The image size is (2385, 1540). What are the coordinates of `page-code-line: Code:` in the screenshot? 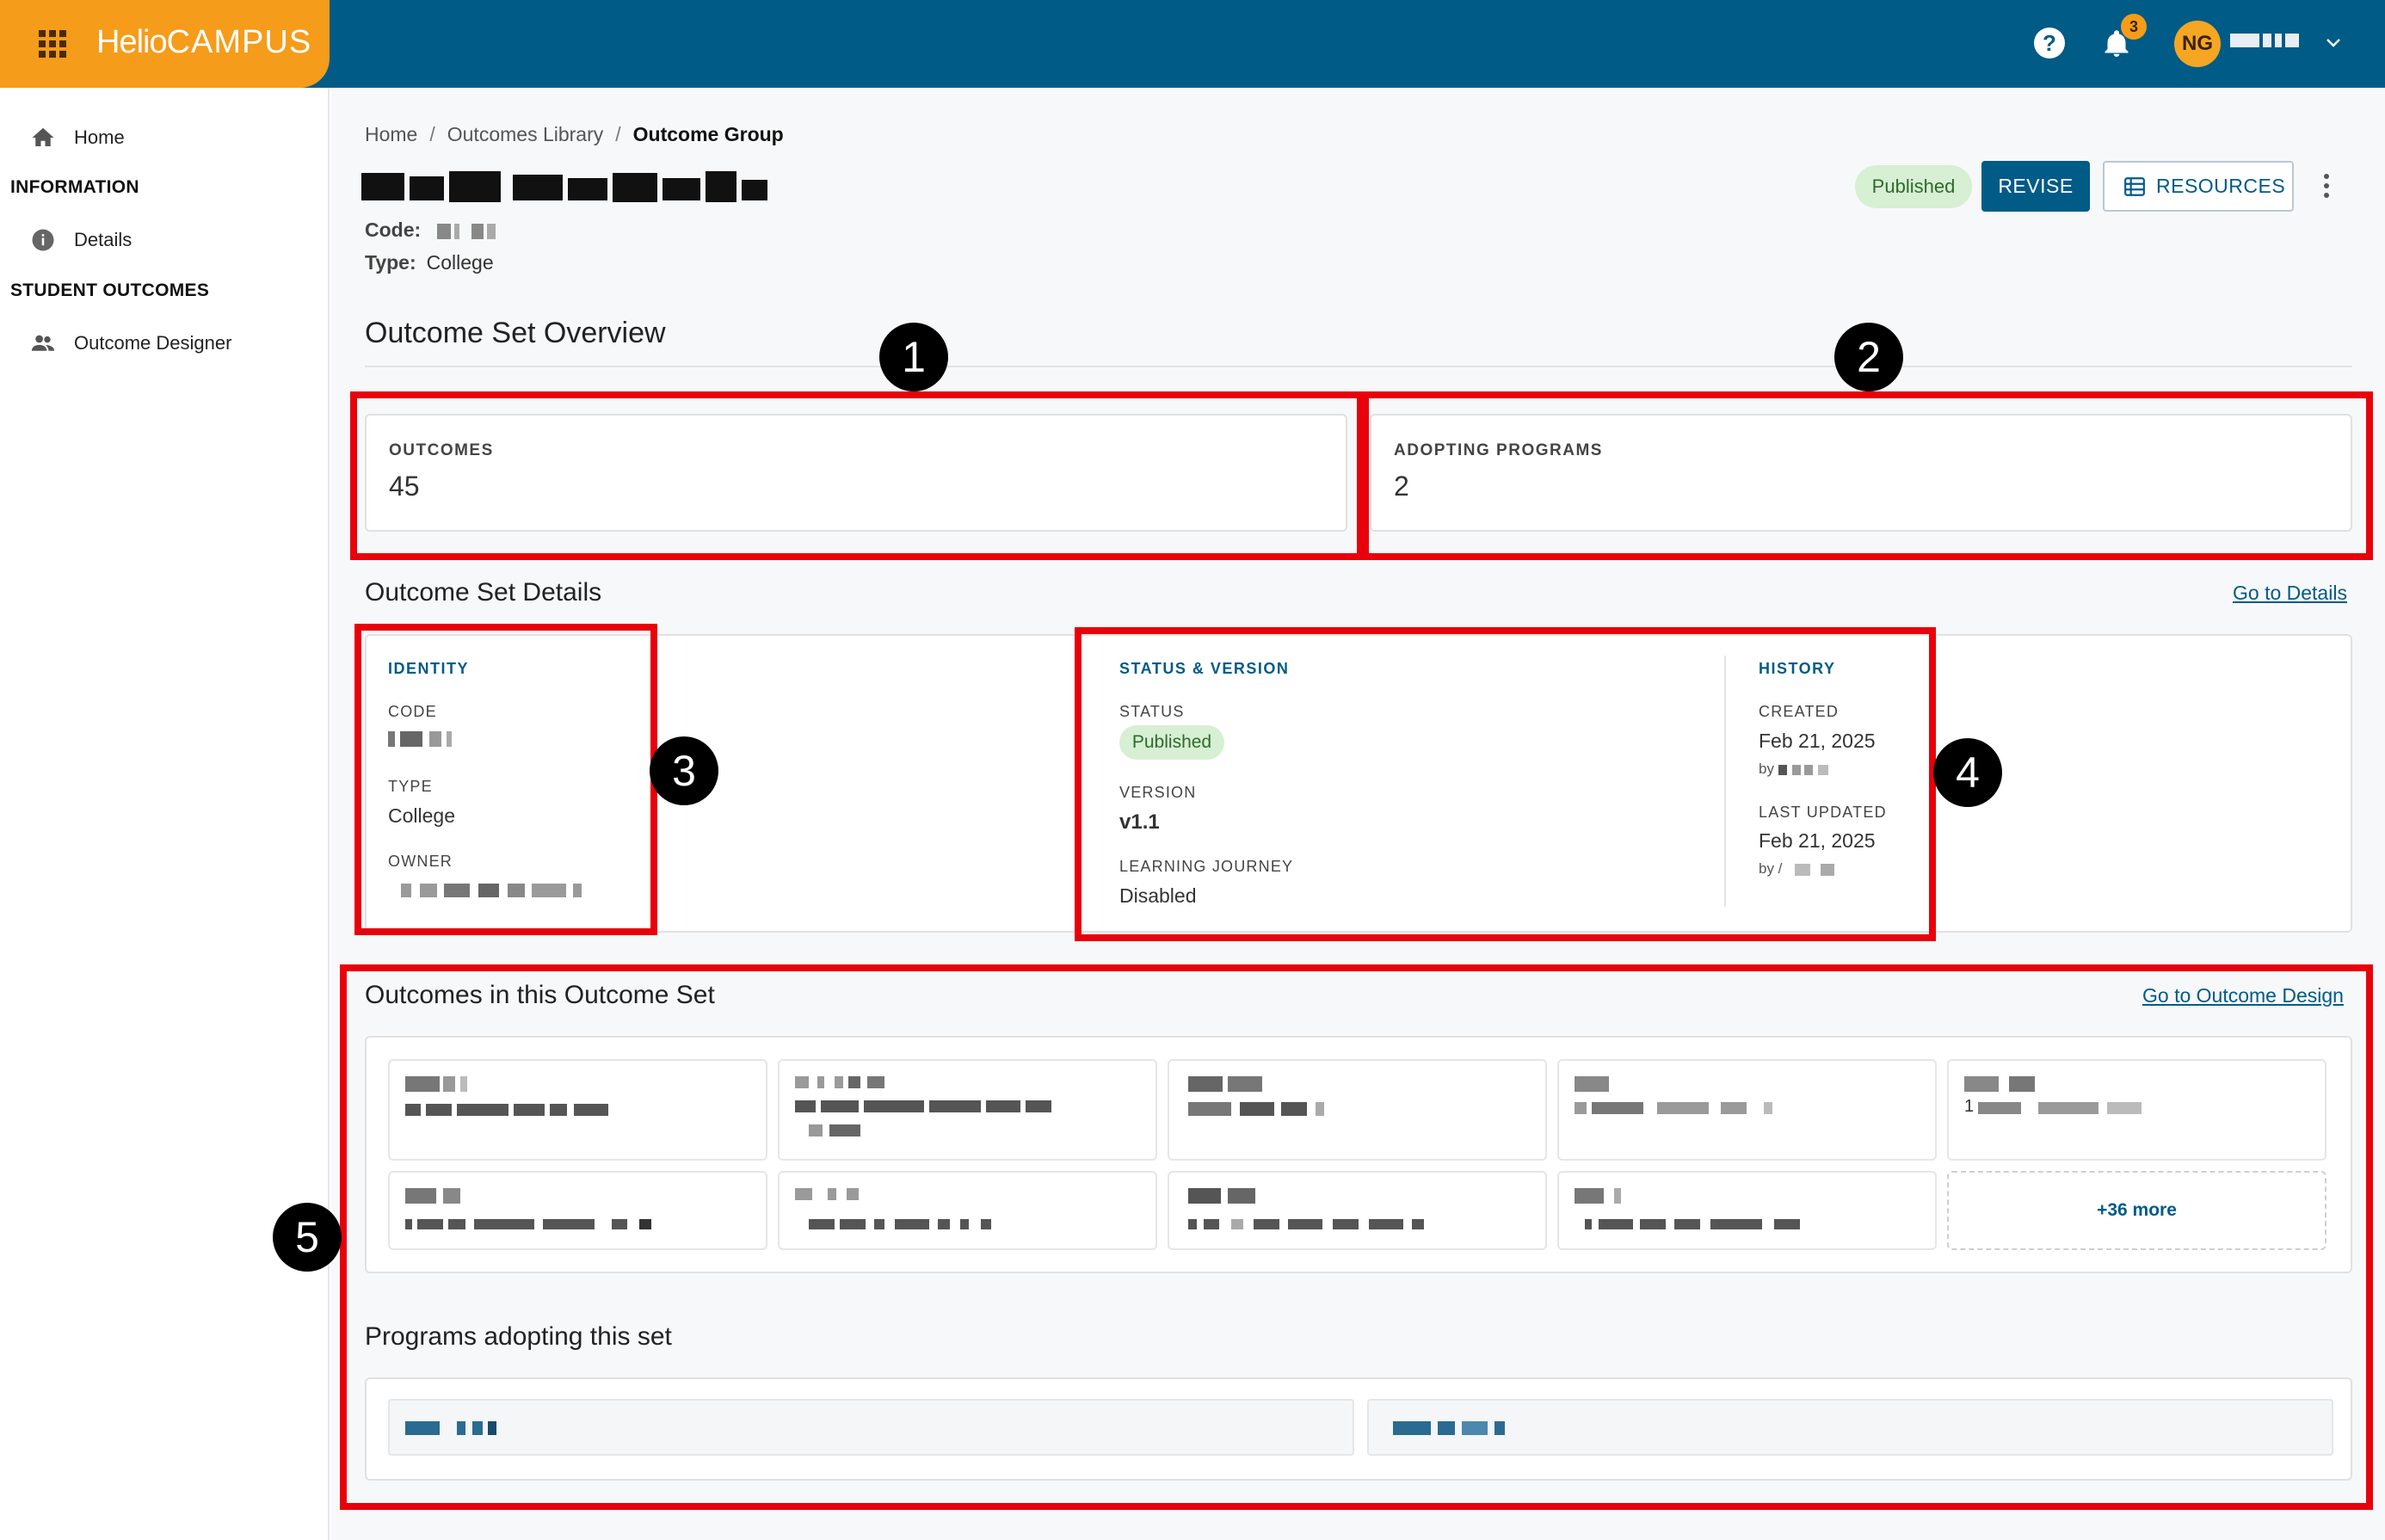 It's located at (435, 231).